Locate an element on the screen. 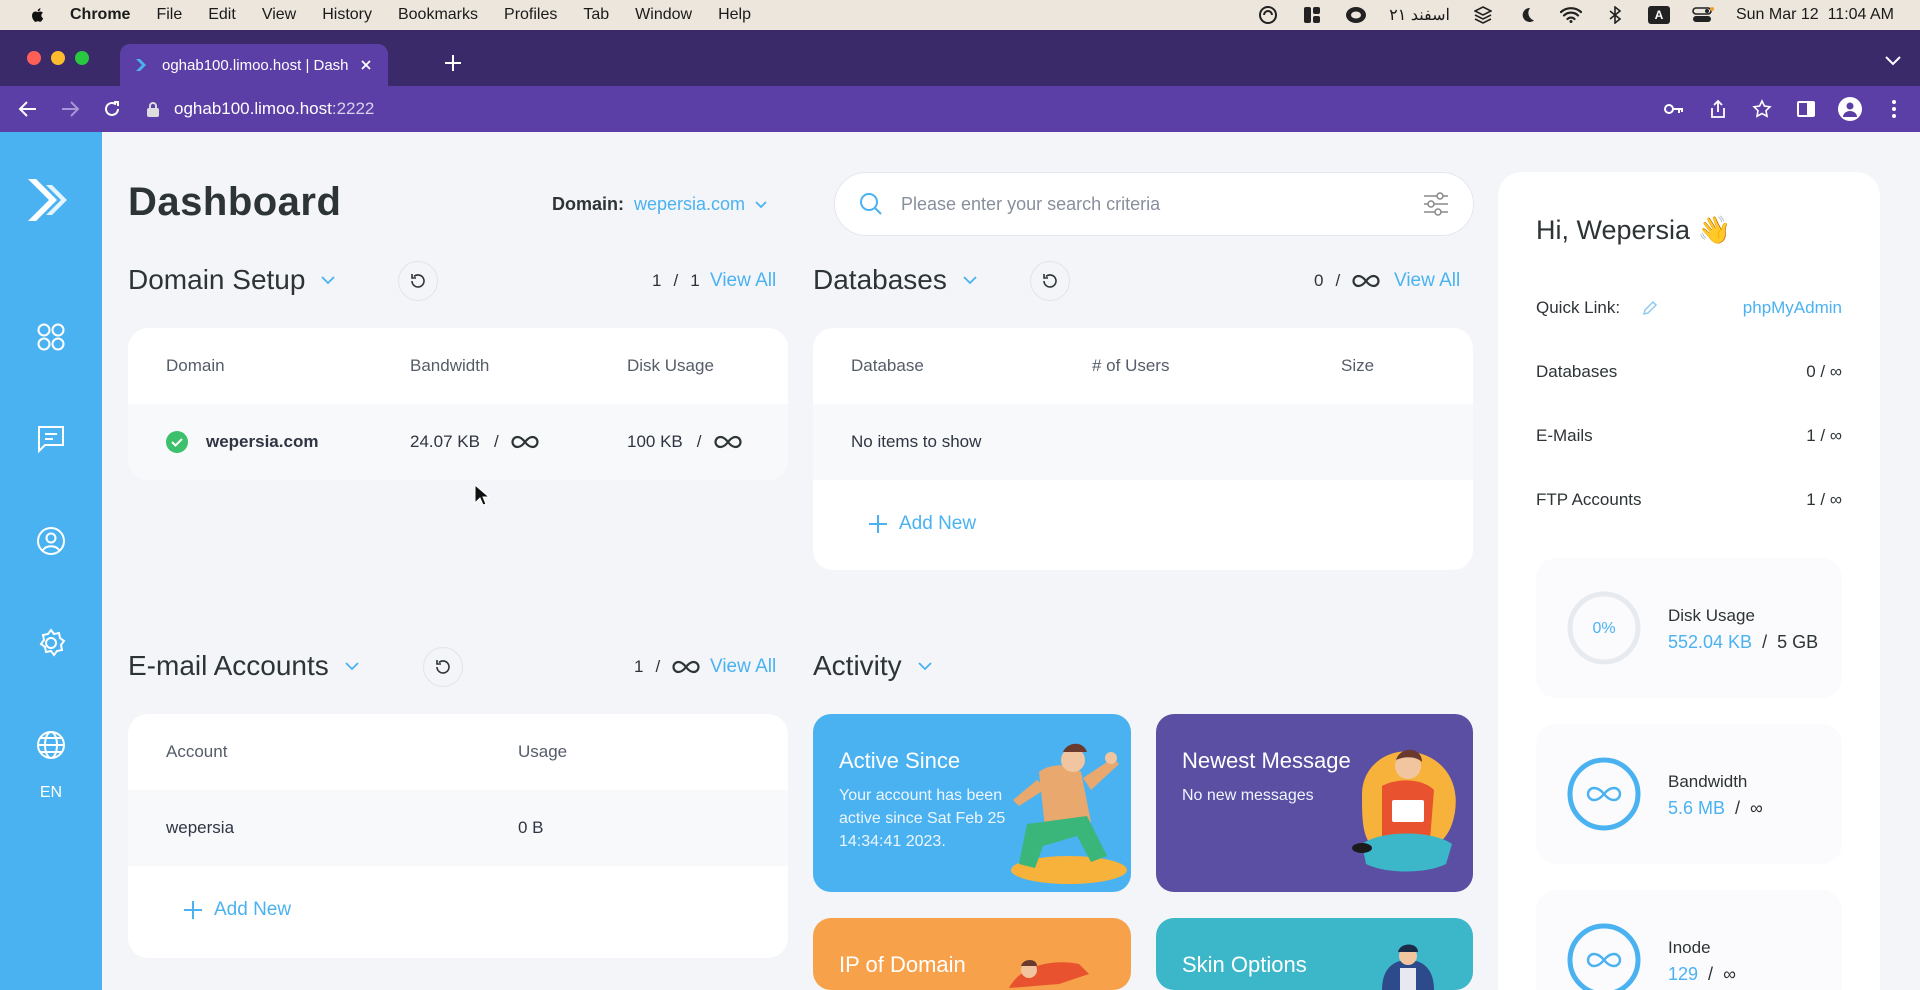 This screenshot has height=990, width=1920. bluetooth-icon is located at coordinates (1615, 15).